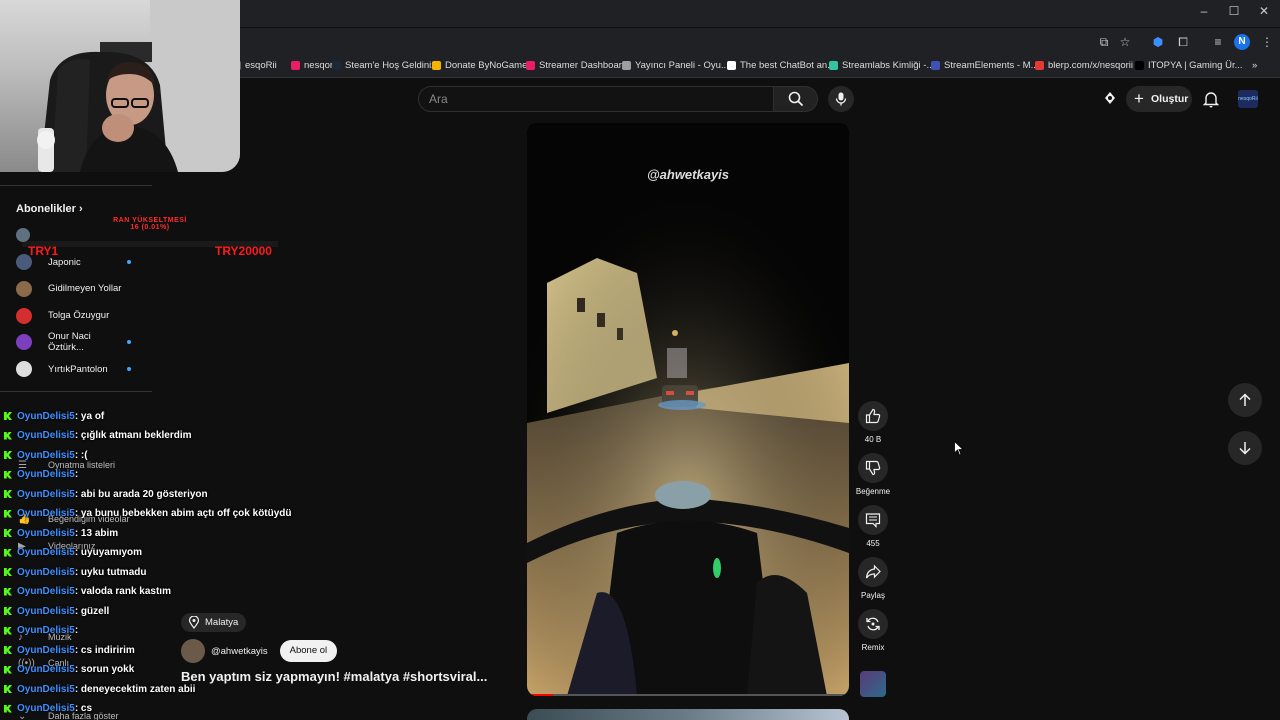 Image resolution: width=1280 pixels, height=720 pixels. I want to click on streamer-webcam-image, so click(138, 86).